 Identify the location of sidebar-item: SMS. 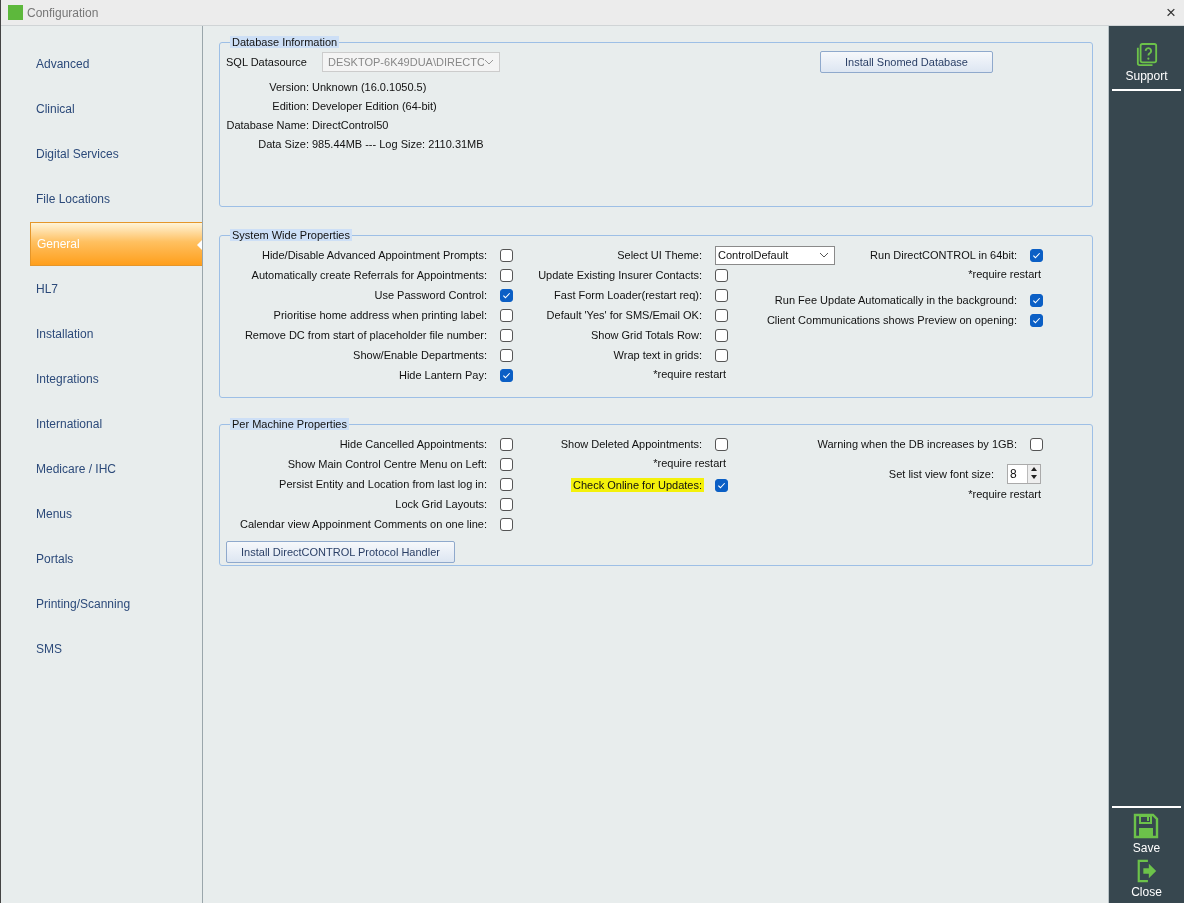
(116, 649).